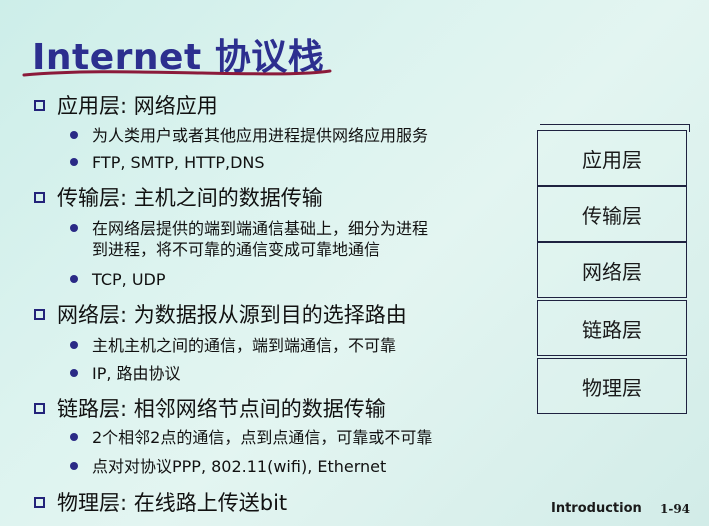  What do you see at coordinates (612, 158) in the screenshot?
I see `stack-layer-application: 应用层` at bounding box center [612, 158].